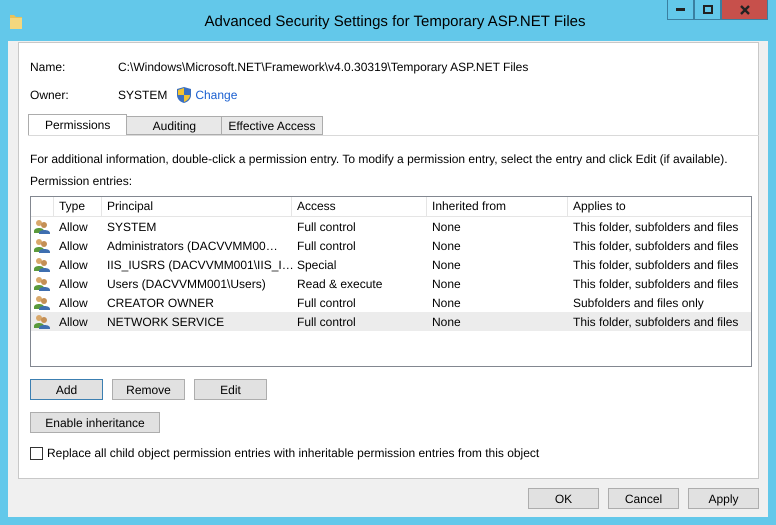 This screenshot has height=525, width=776. Describe the element at coordinates (723, 498) in the screenshot. I see `dialog-button: Apply` at that location.